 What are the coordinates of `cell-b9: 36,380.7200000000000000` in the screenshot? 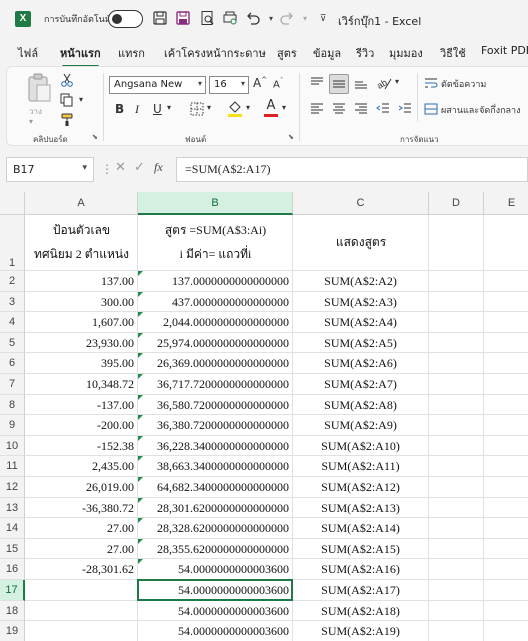 It's located at (215, 425).